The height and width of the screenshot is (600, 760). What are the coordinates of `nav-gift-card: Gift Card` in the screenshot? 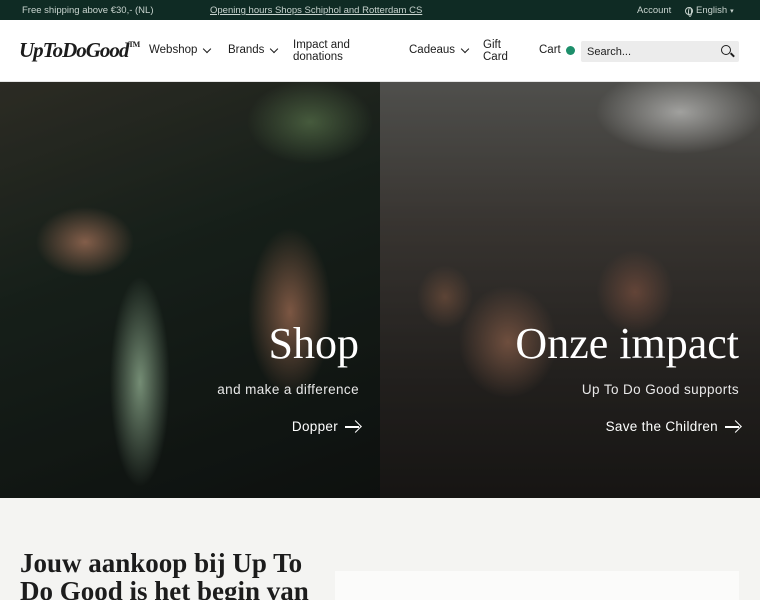 It's located at (495, 51).